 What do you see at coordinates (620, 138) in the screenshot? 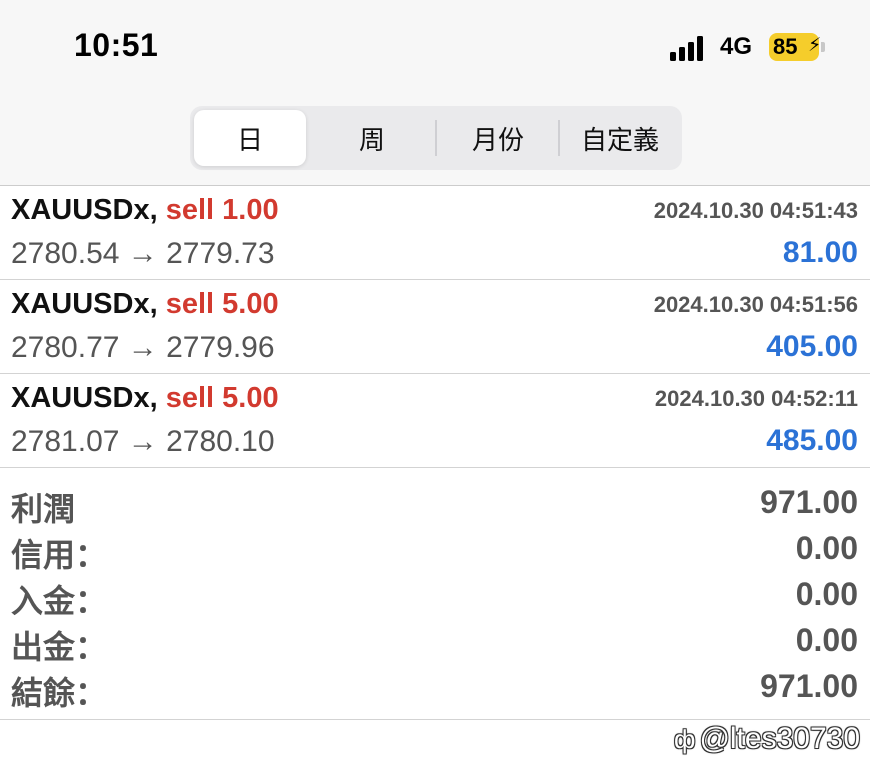
I see `tab-custom: 自定義` at bounding box center [620, 138].